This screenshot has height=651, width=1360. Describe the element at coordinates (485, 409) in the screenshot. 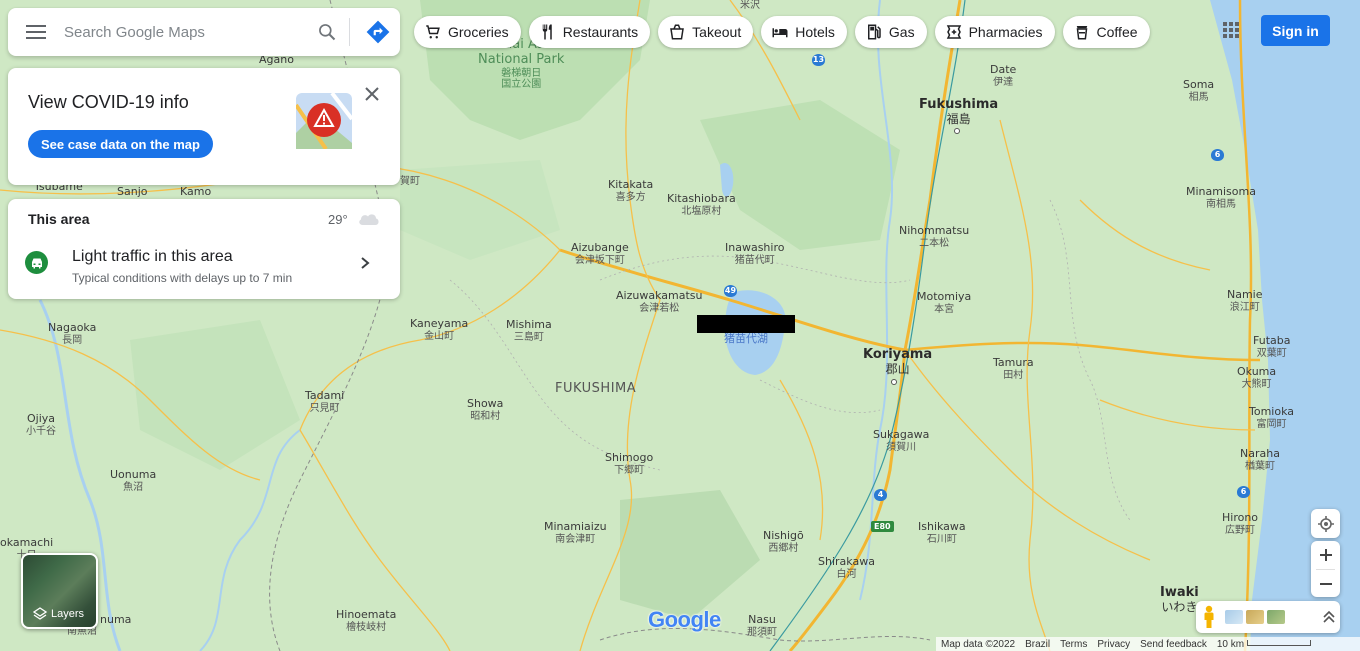

I see `map-label-showa: Showa 昭和村` at that location.